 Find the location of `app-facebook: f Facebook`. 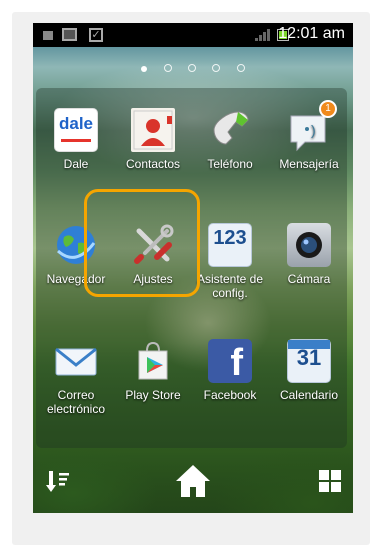

app-facebook: f Facebook is located at coordinates (230, 370).